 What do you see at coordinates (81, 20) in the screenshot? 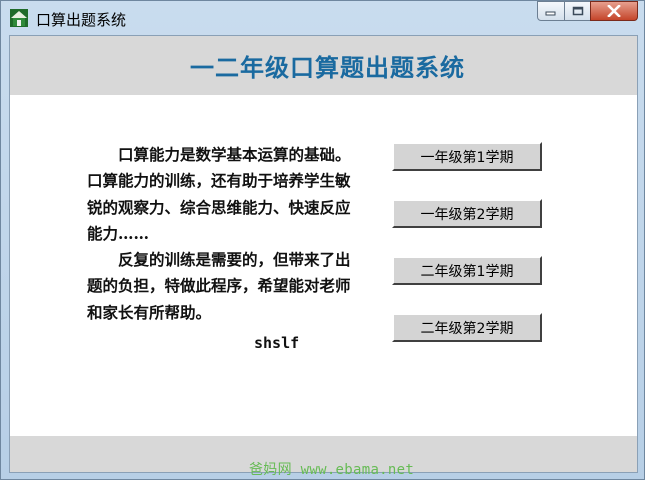
I see `window-title: 口算出题系统` at bounding box center [81, 20].